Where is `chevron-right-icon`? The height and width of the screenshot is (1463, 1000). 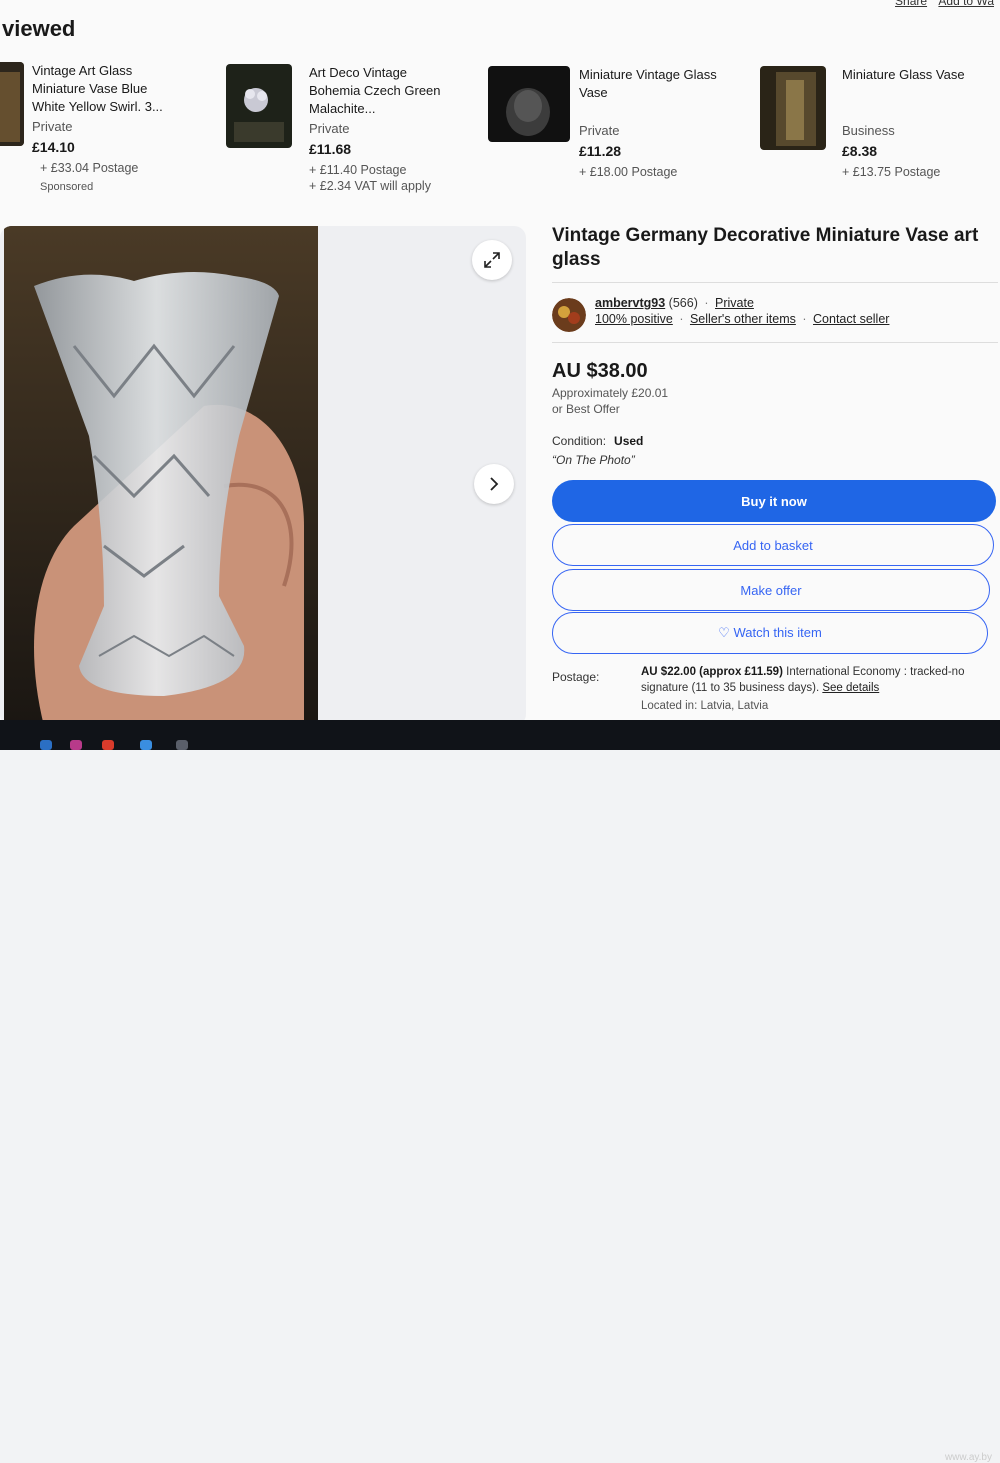
chevron-right-icon is located at coordinates (494, 484).